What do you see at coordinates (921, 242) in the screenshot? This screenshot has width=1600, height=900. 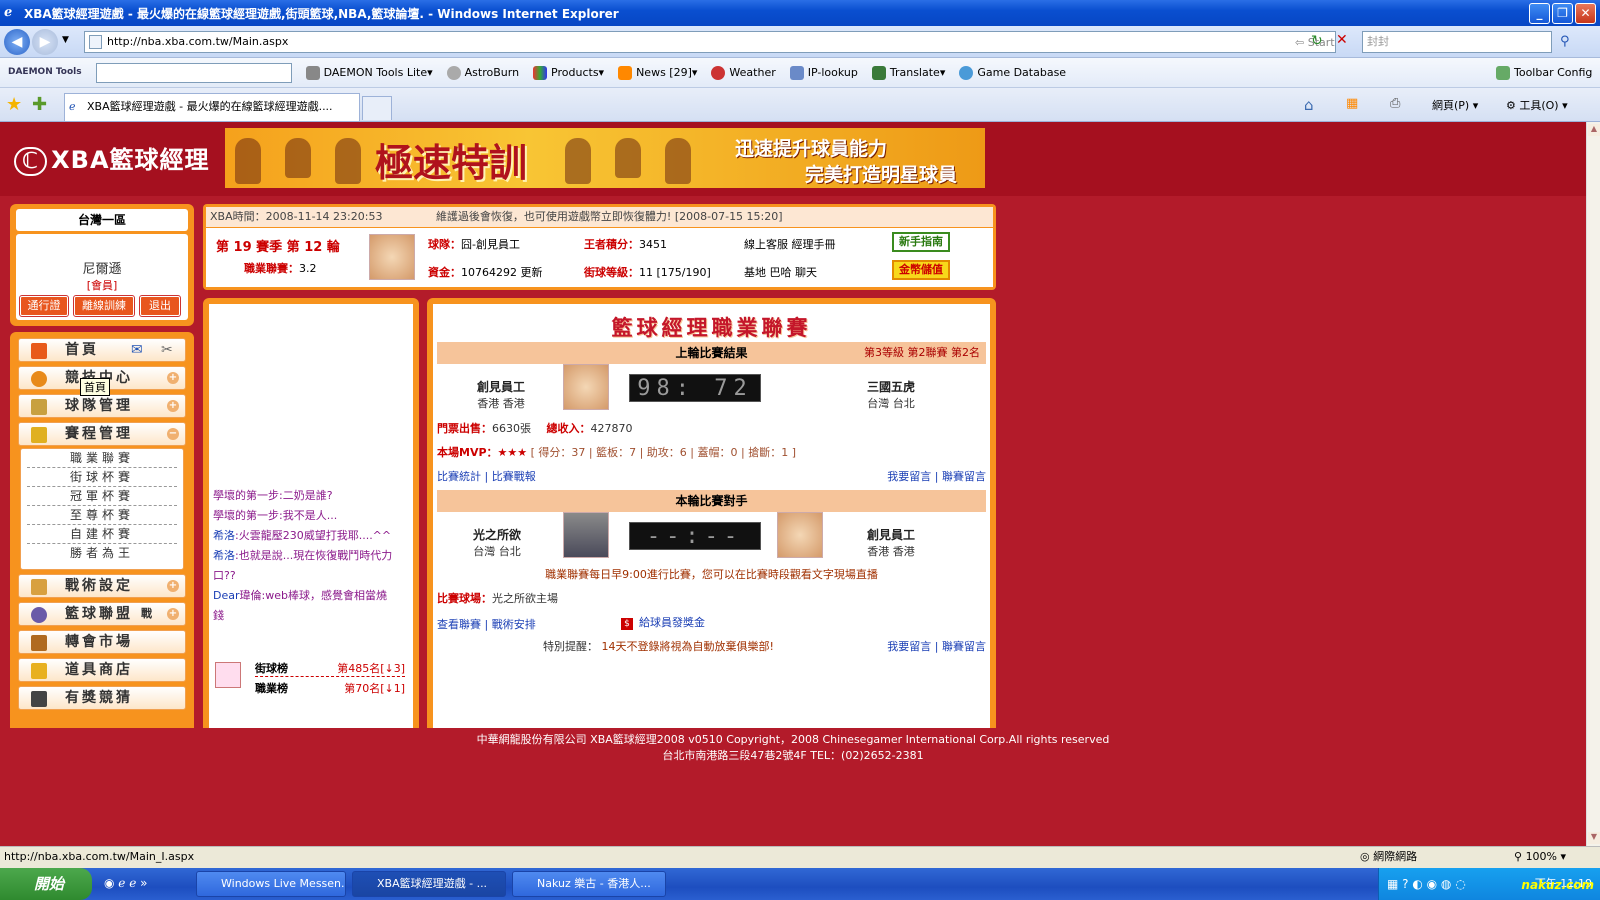 I see `newbie-guide-button: 新手指南` at bounding box center [921, 242].